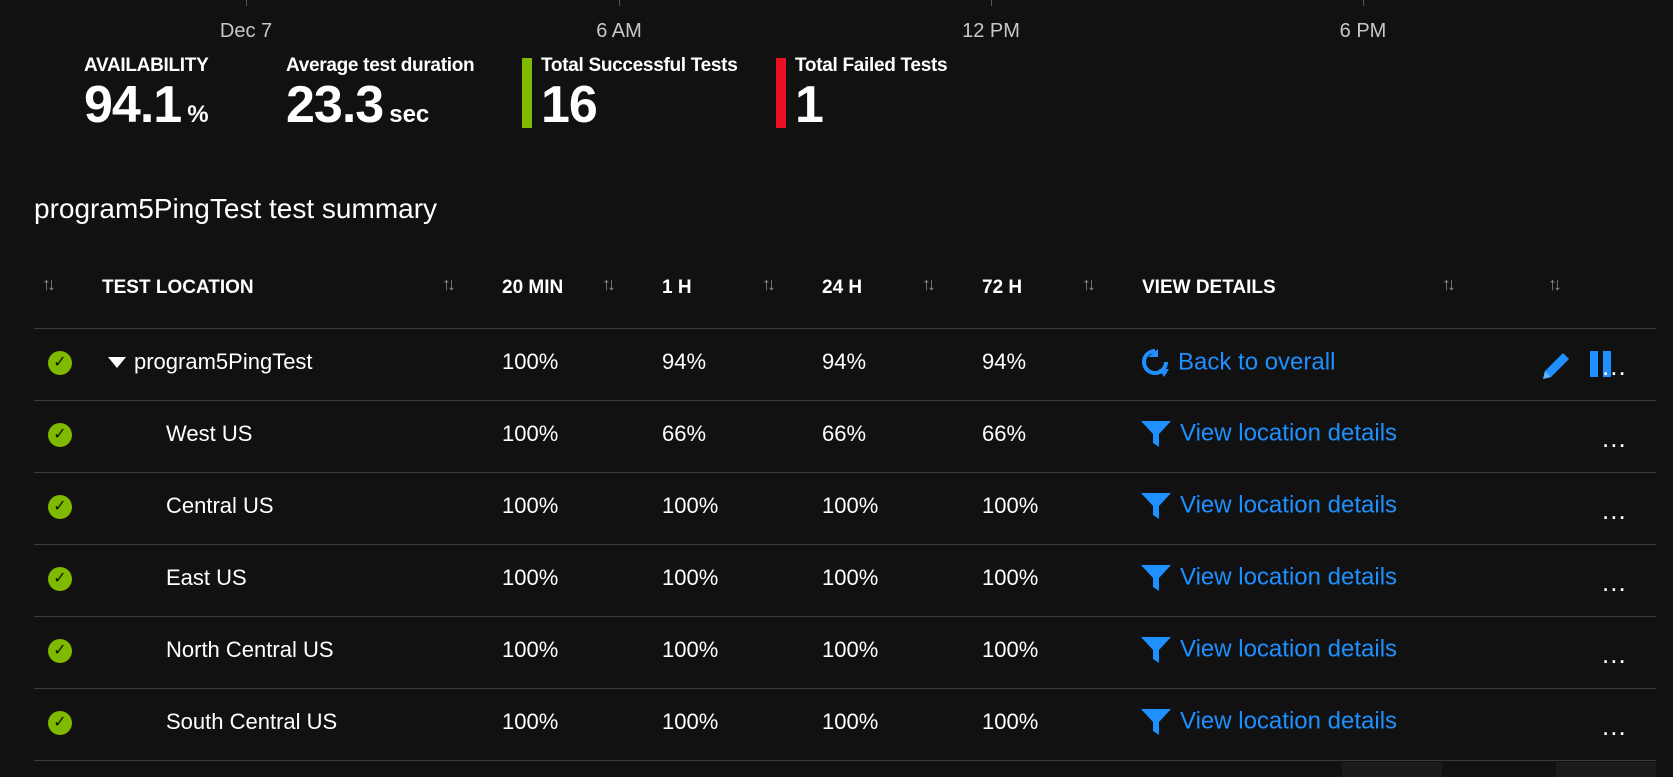 Image resolution: width=1673 pixels, height=777 pixels. What do you see at coordinates (1002, 288) in the screenshot?
I see `column-header-72h: 72 H` at bounding box center [1002, 288].